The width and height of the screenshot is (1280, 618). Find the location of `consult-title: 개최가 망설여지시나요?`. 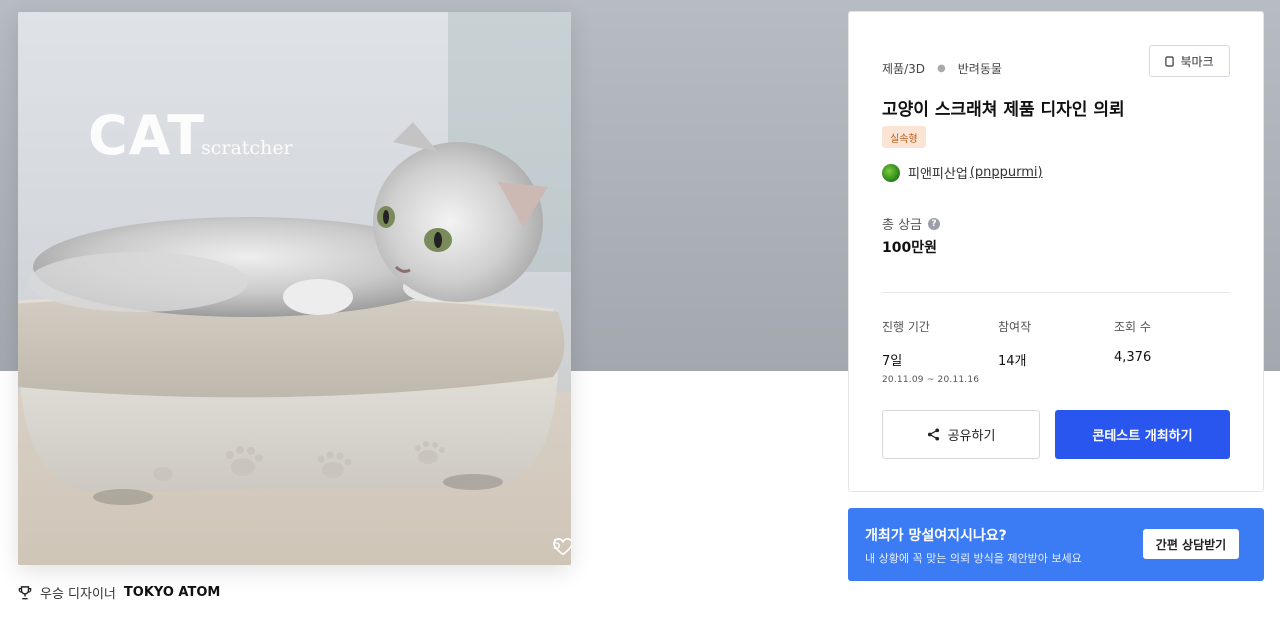

consult-title: 개최가 망설여지시나요? is located at coordinates (936, 536).